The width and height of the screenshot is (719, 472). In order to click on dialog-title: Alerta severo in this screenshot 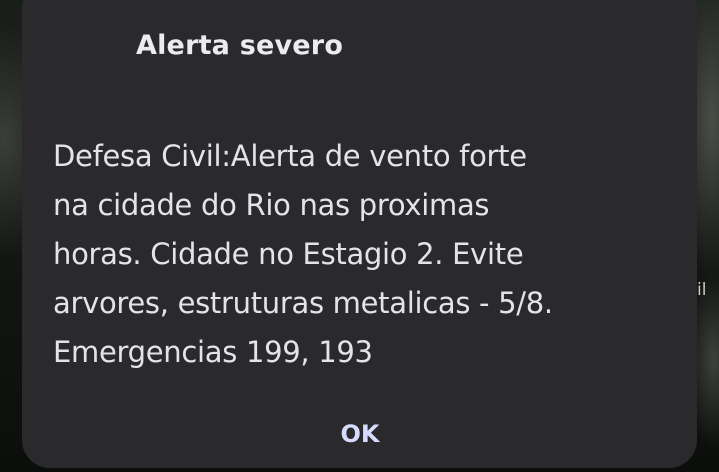, I will do `click(240, 45)`.